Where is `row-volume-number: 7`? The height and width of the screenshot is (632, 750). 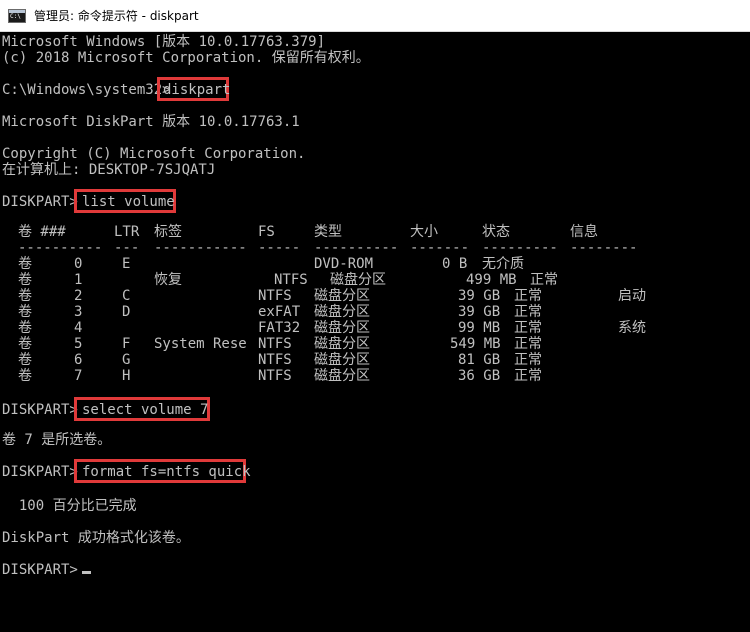
row-volume-number: 7 is located at coordinates (78, 376).